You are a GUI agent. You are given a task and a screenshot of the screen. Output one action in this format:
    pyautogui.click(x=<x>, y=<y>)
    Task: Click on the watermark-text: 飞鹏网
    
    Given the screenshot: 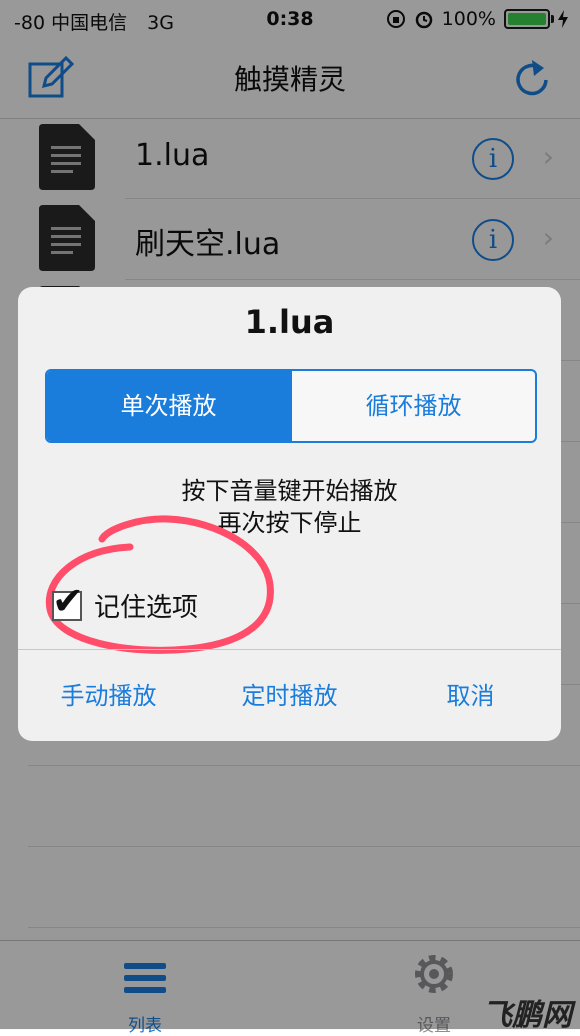 What is the action you would take?
    pyautogui.click(x=527, y=1015)
    